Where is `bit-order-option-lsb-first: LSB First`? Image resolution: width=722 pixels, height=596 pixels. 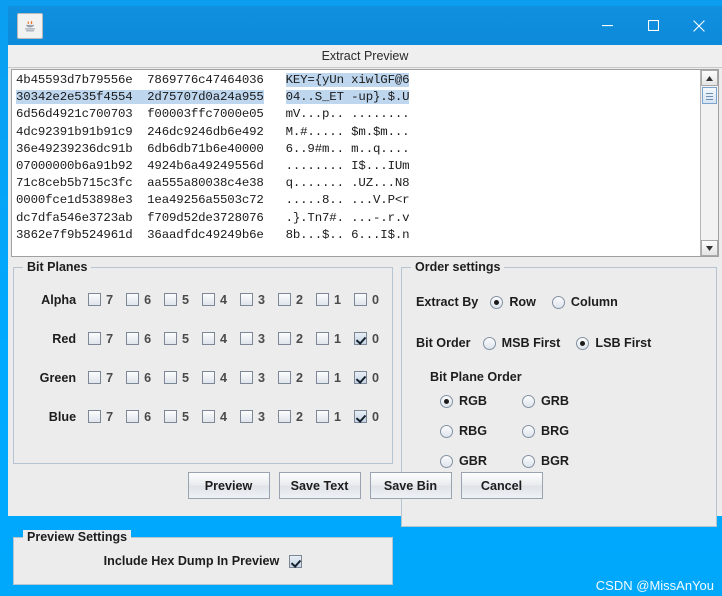
bit-order-option-lsb-first: LSB First is located at coordinates (613, 343).